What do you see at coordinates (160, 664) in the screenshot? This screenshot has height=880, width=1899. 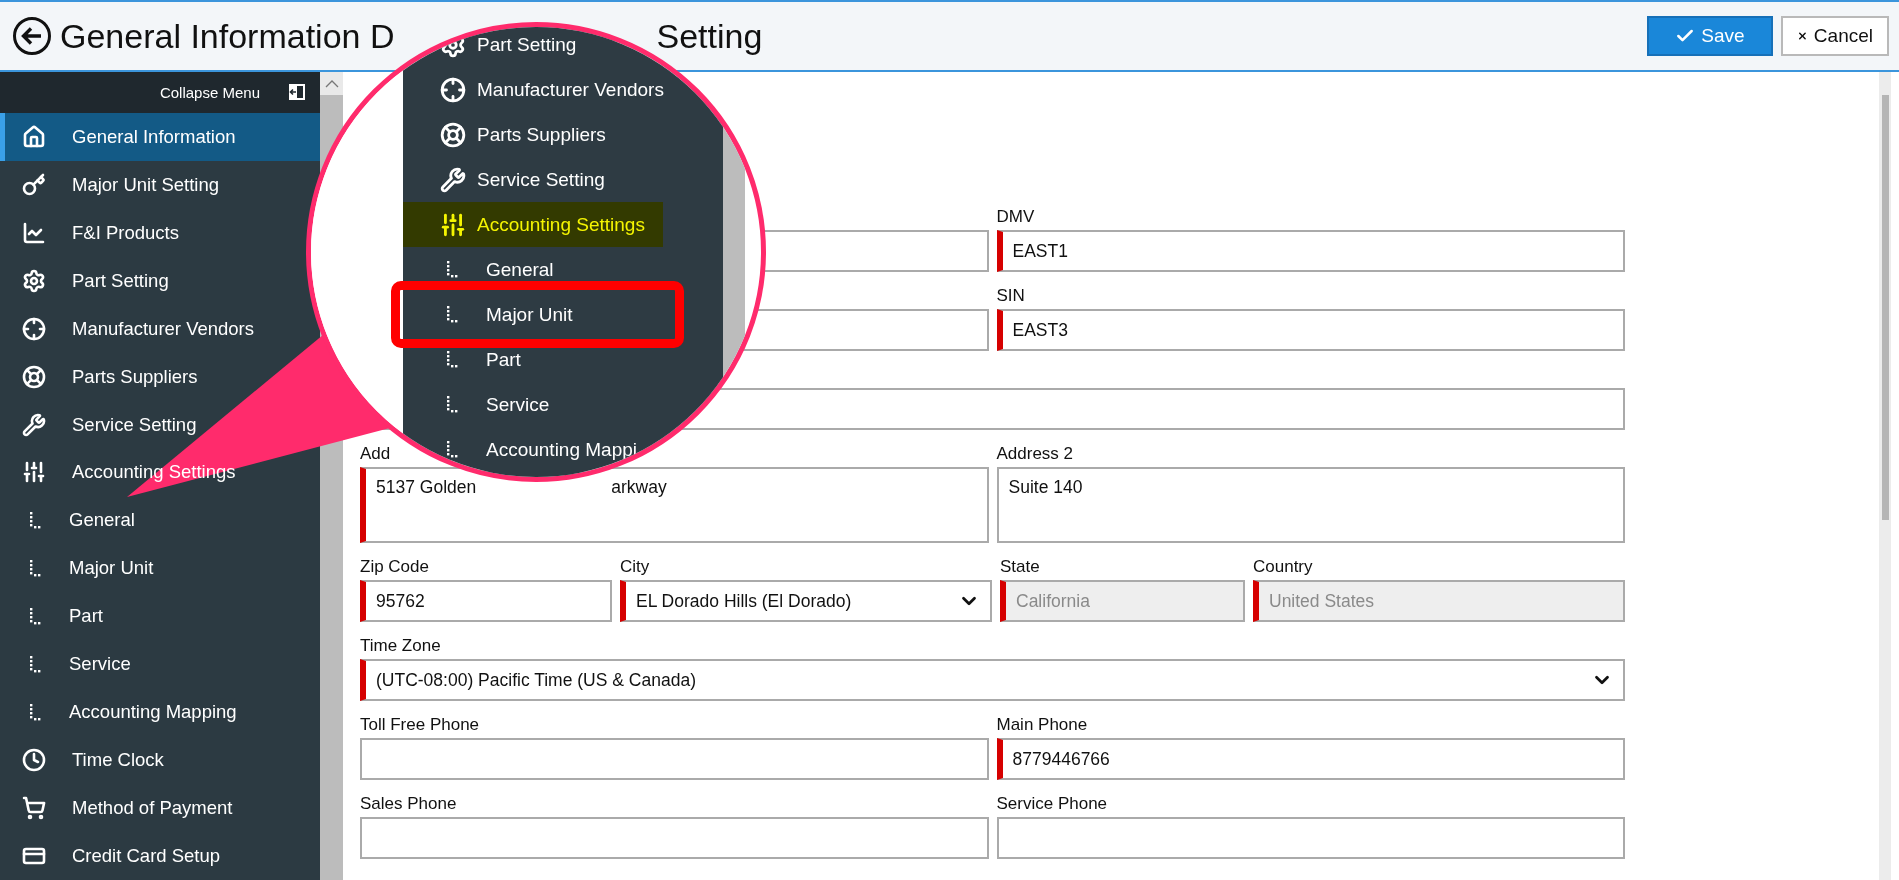 I see `sidebar-subitem: Service` at bounding box center [160, 664].